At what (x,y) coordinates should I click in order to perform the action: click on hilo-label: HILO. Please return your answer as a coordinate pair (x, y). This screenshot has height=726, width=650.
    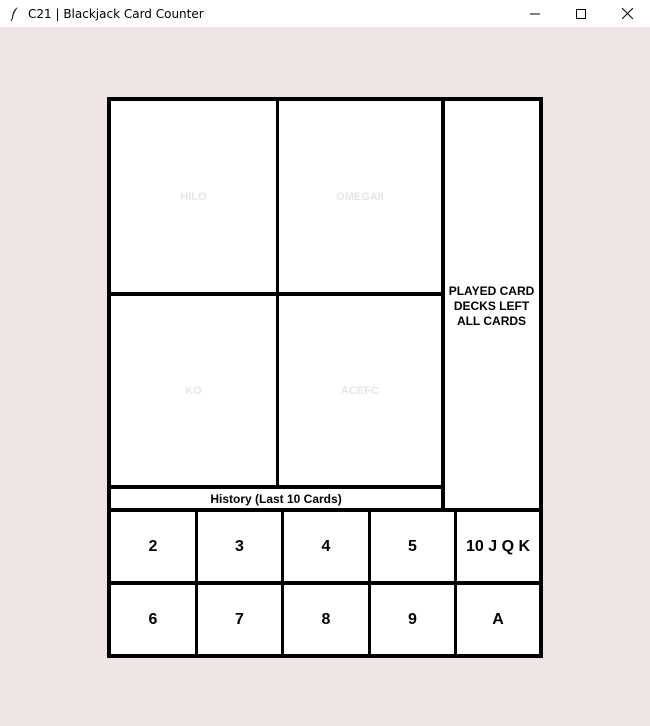
    Looking at the image, I should click on (193, 196).